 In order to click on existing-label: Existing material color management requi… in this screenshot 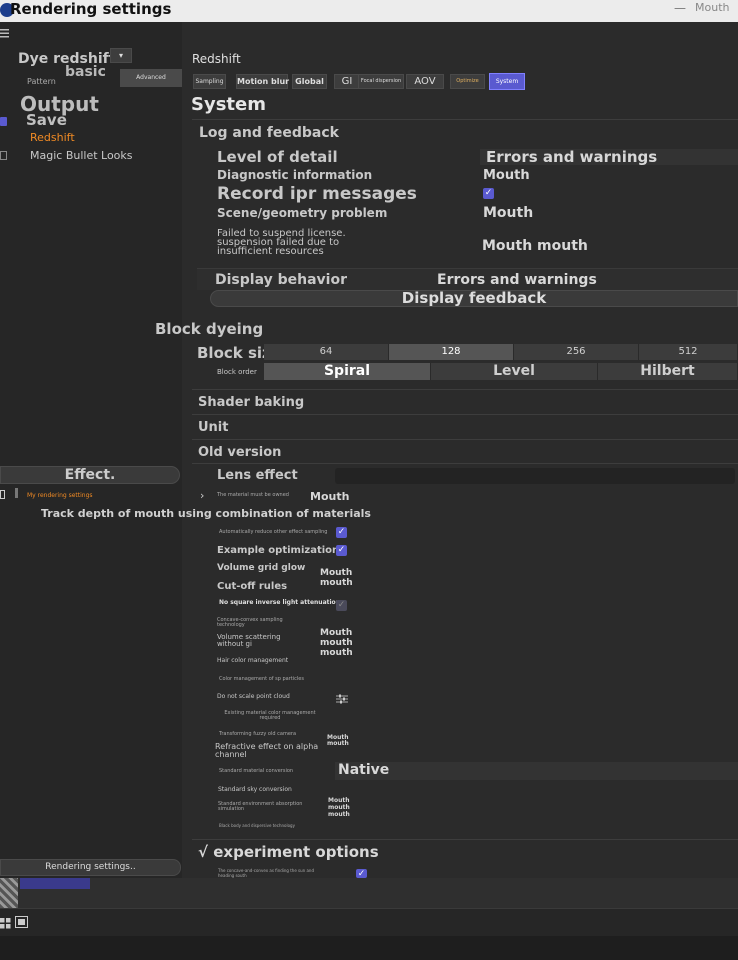, I will do `click(270, 715)`.